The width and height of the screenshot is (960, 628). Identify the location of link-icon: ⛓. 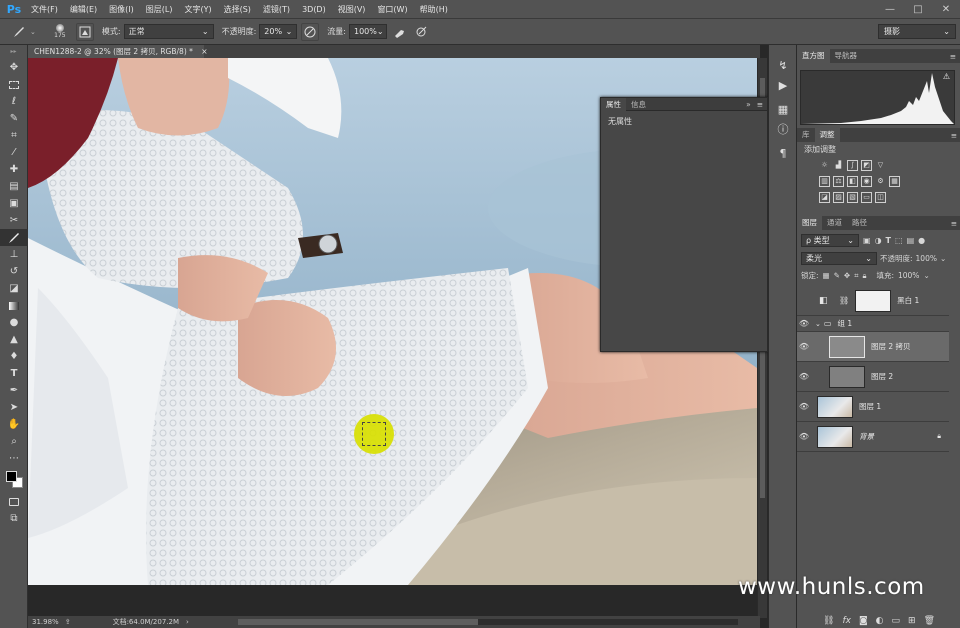
(828, 621).